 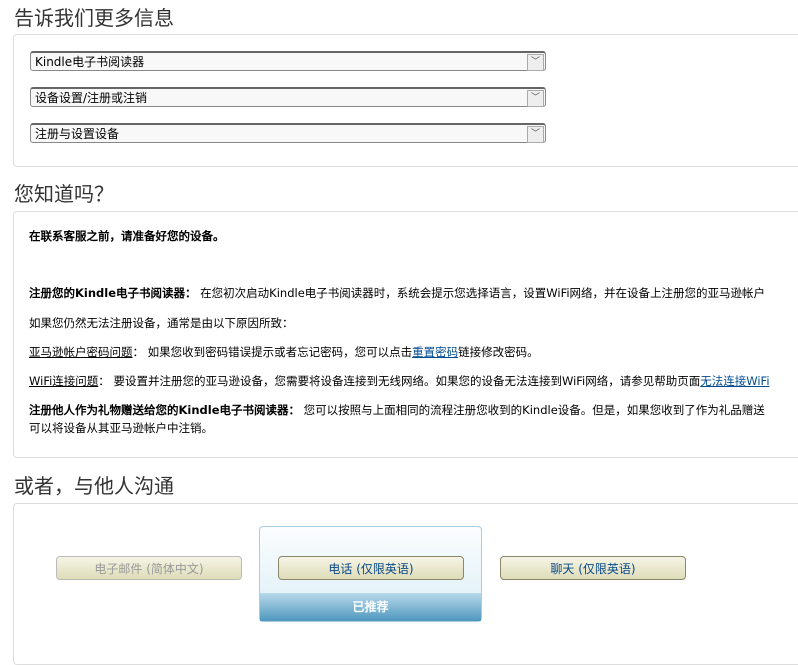 What do you see at coordinates (121, 428) in the screenshot?
I see `p5-text-line2: 可以将设备从其亚马逊帐户中注销。` at bounding box center [121, 428].